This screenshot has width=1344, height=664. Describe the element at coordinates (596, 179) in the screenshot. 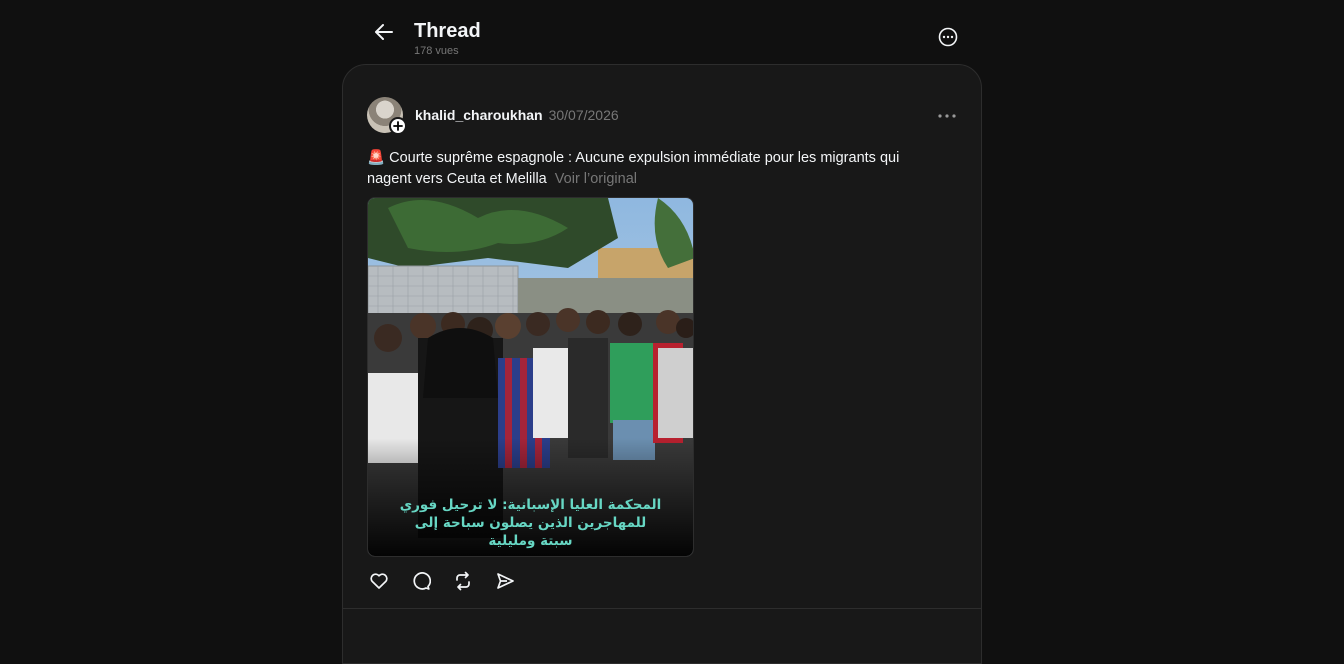

I see `see-original-link: Voir l’original` at that location.